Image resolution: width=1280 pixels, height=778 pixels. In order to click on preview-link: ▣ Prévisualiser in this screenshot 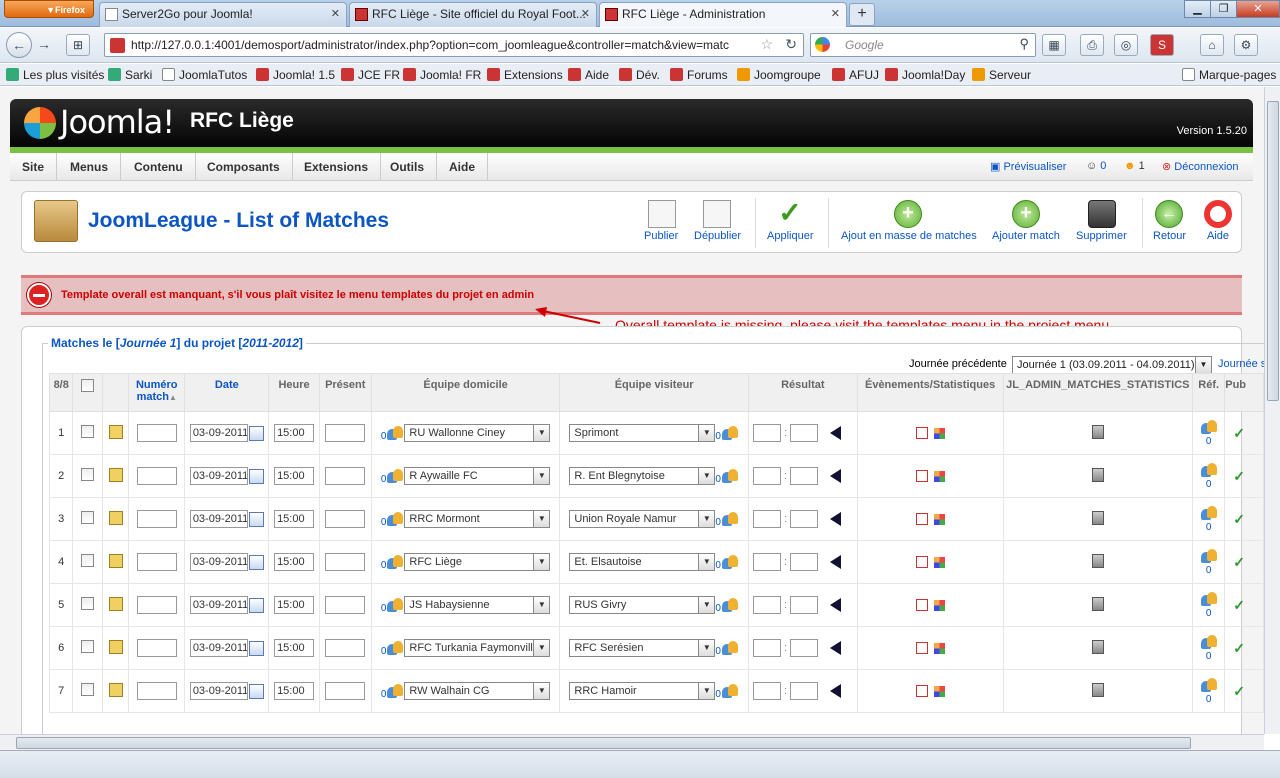, I will do `click(1028, 166)`.